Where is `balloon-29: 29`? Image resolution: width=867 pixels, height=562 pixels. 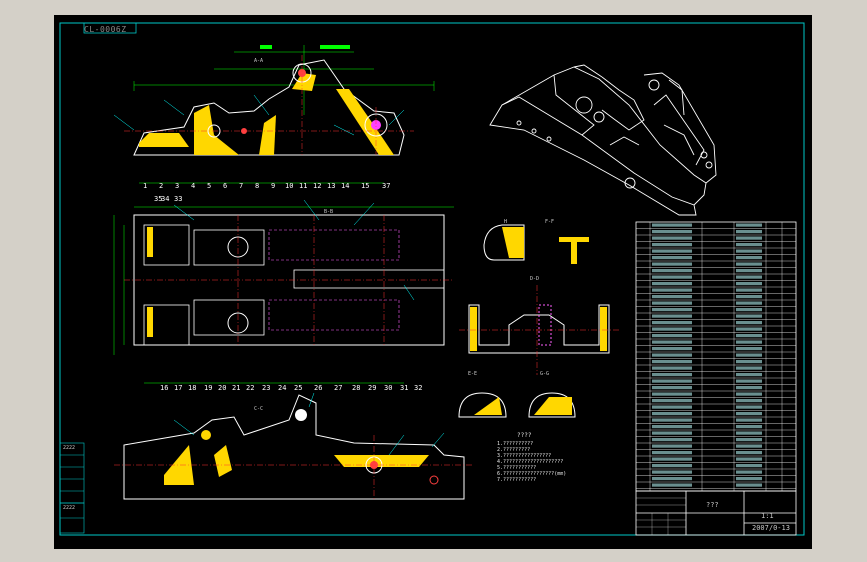 balloon-29: 29 is located at coordinates (372, 388).